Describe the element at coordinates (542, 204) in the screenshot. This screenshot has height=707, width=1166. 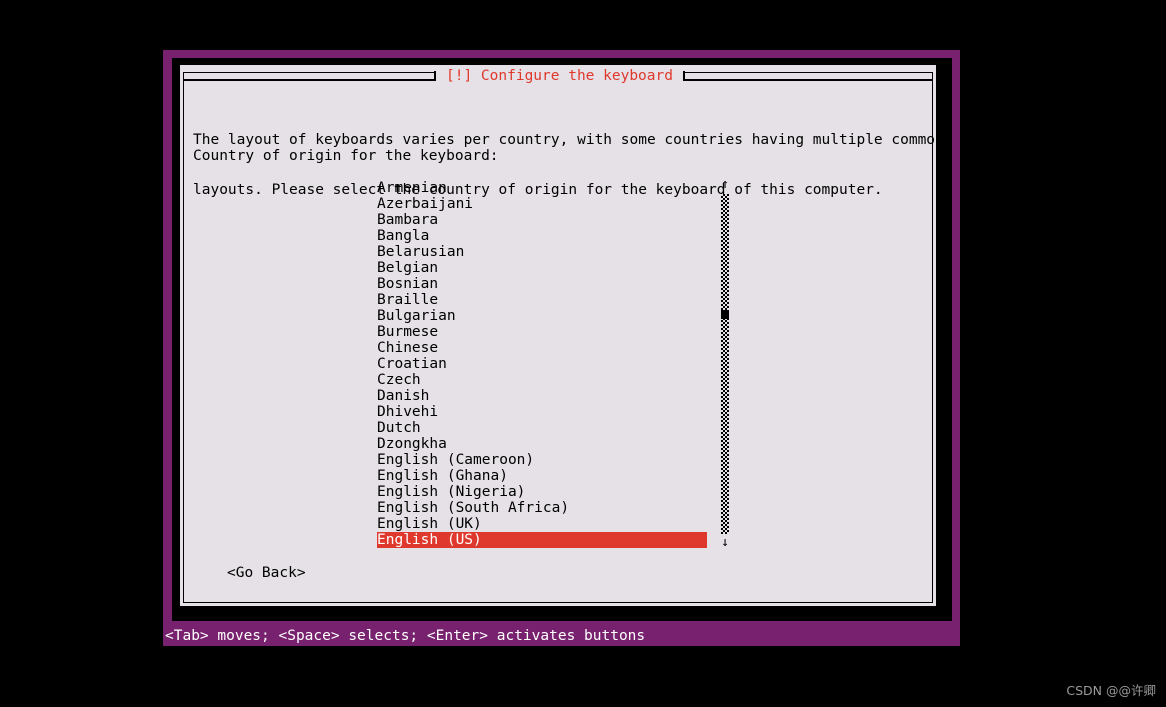
I see `list-item: Azerbaijani` at that location.